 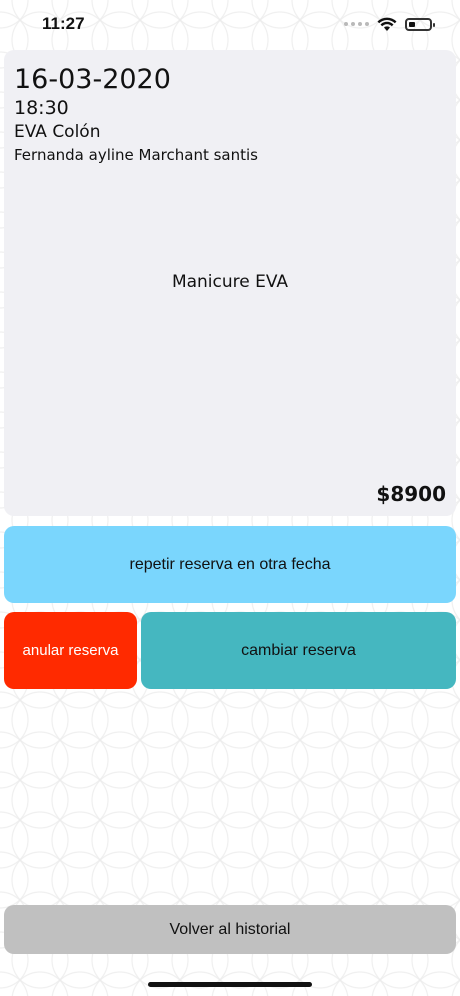 I want to click on cellular-signal-icon, so click(x=356, y=24).